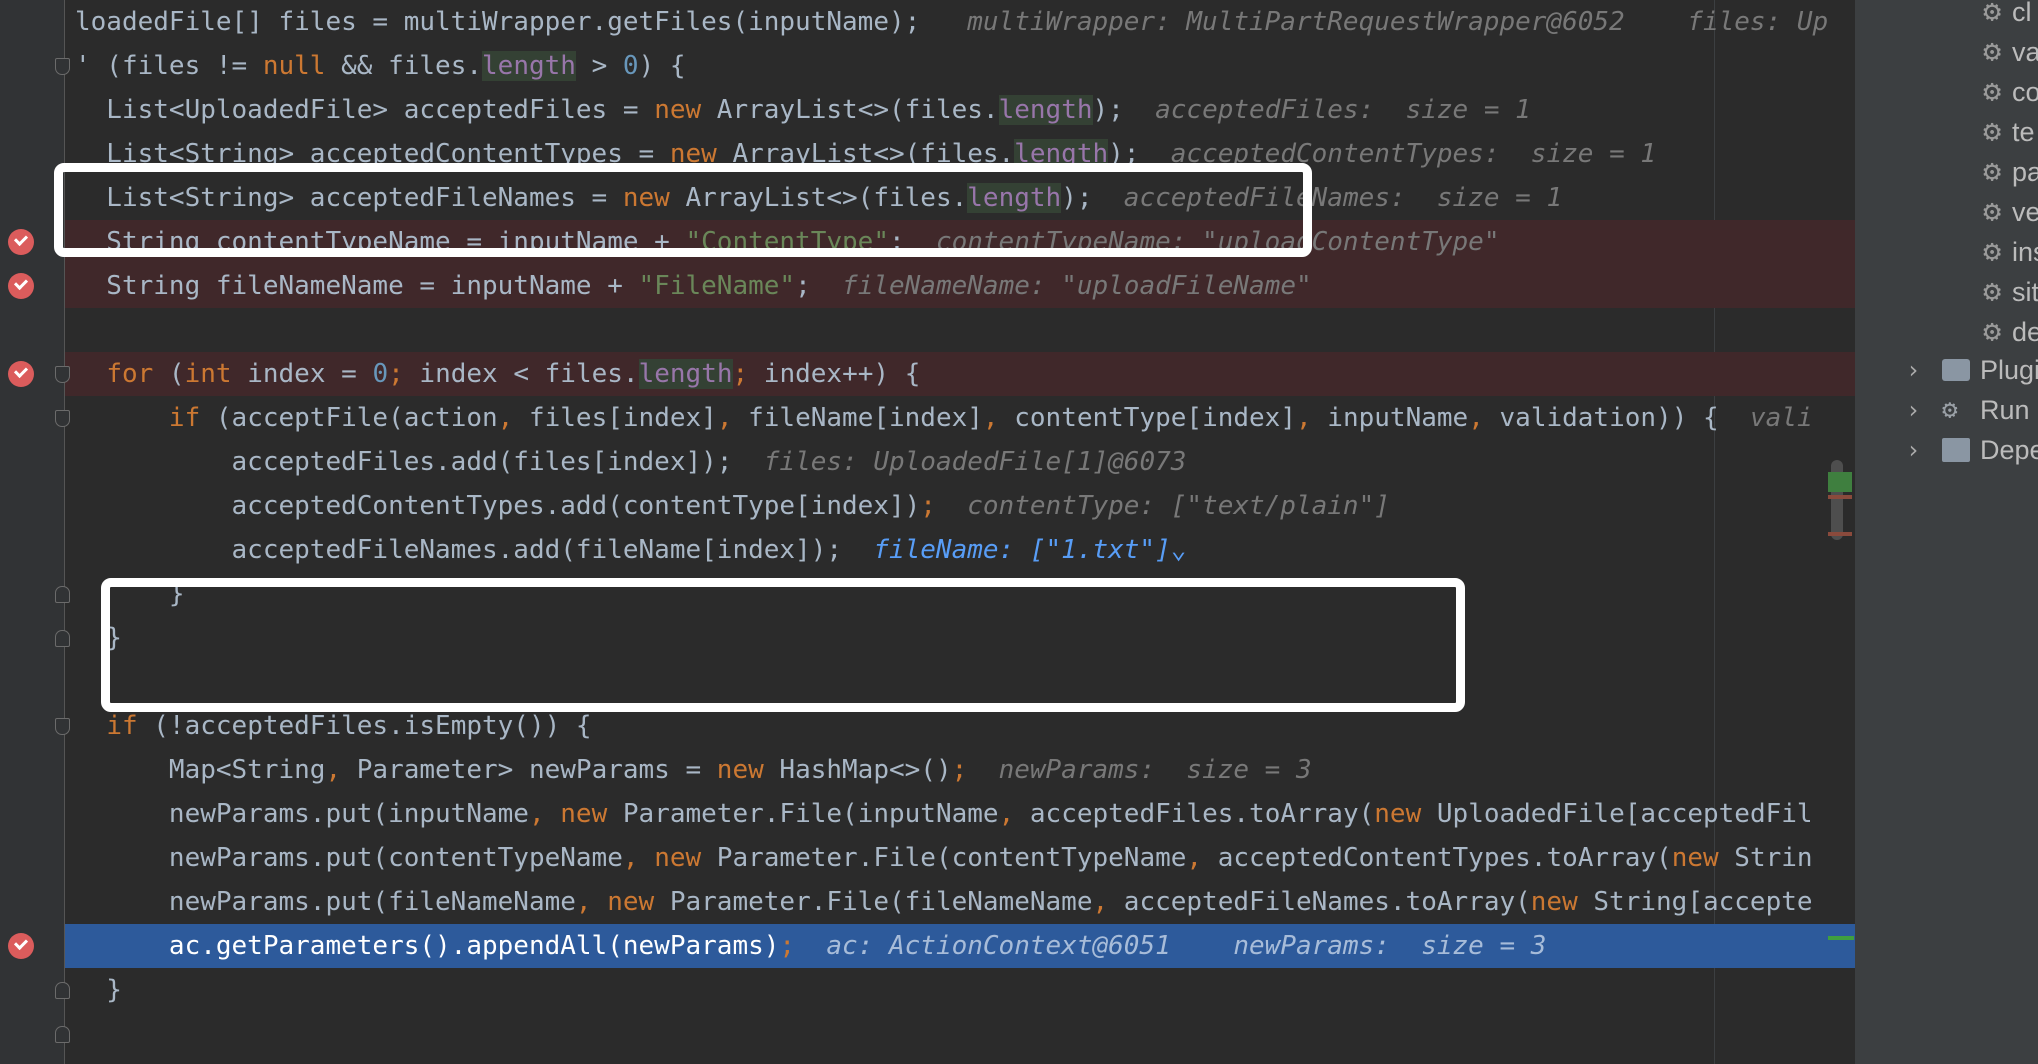 The height and width of the screenshot is (1064, 2038). Describe the element at coordinates (2009, 370) in the screenshot. I see `panel-tree-node: Plugi` at that location.